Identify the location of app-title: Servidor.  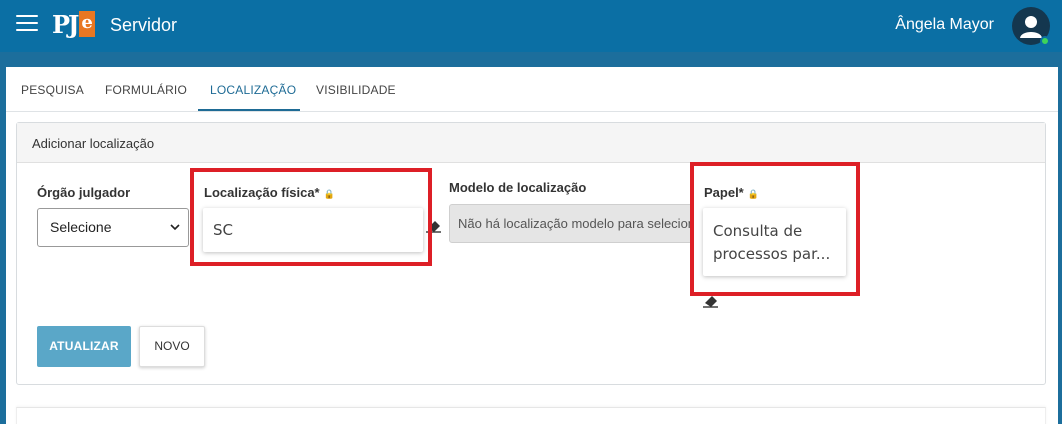
(144, 25).